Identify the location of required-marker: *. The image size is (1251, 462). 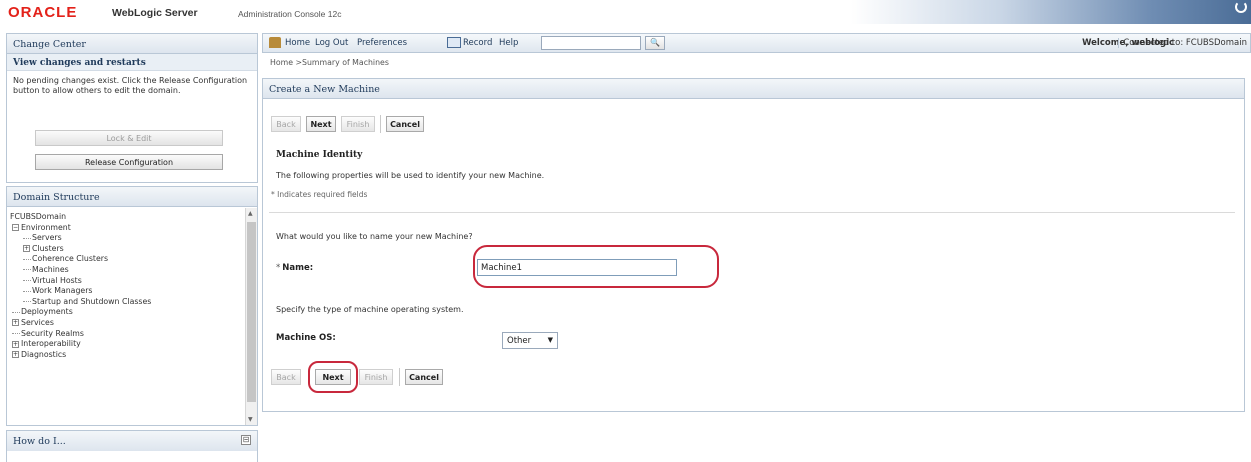
(278, 268).